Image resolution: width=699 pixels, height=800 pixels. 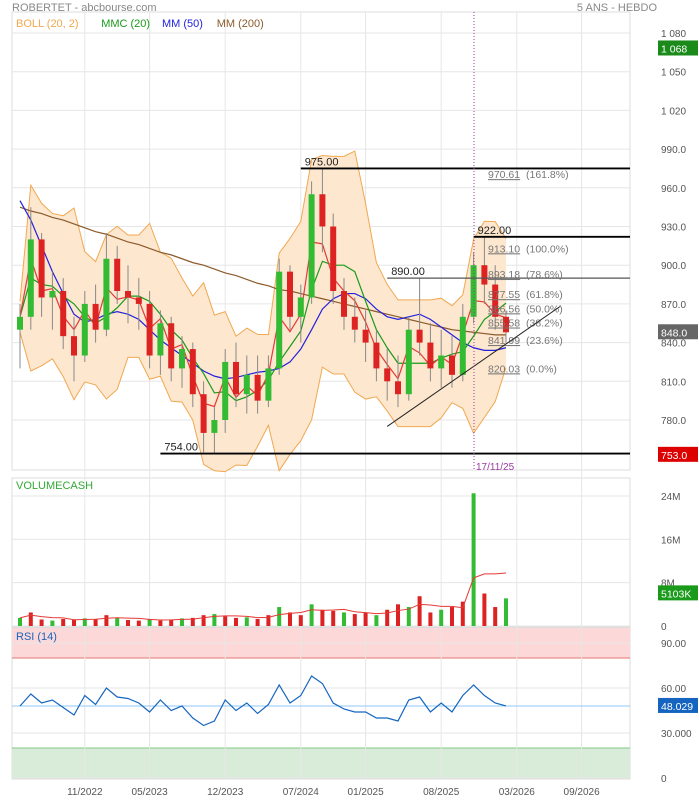 What do you see at coordinates (674, 333) in the screenshot?
I see `price-tag: 848.0` at bounding box center [674, 333].